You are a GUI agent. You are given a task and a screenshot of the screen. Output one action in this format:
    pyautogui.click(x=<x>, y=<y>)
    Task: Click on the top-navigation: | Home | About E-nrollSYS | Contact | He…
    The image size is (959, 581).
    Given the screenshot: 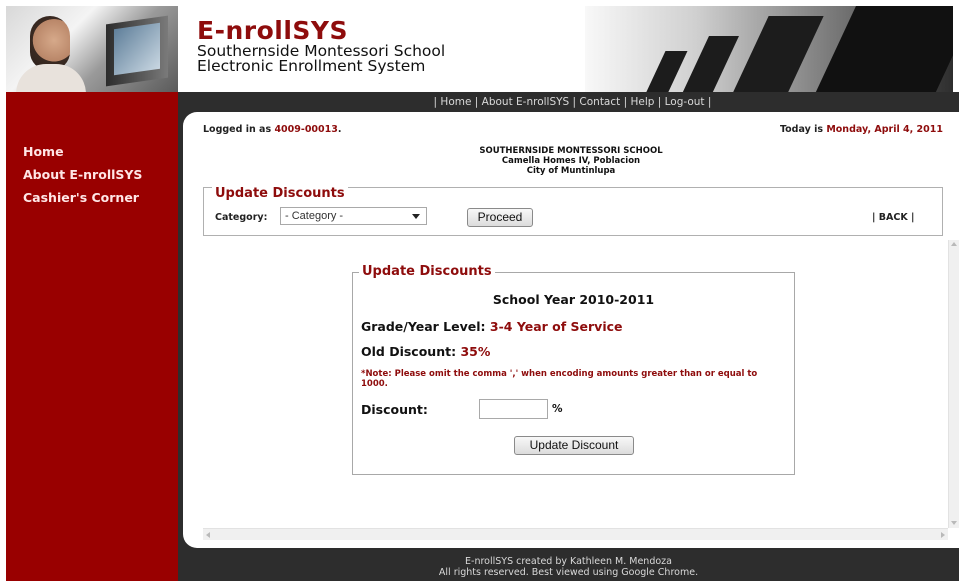 What is the action you would take?
    pyautogui.click(x=568, y=102)
    